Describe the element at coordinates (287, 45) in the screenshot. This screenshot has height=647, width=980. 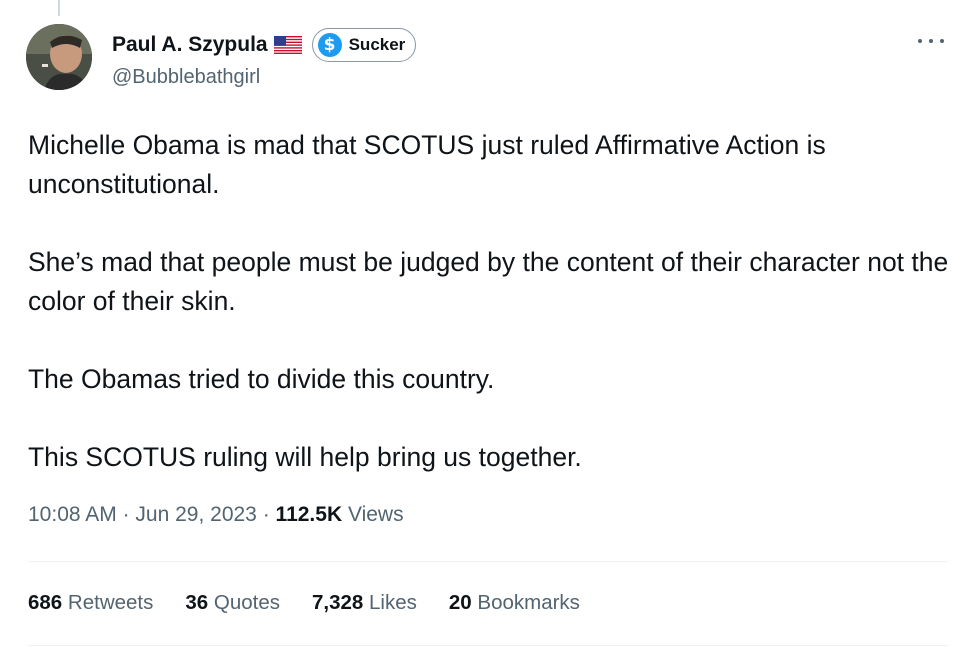
I see `us-flag-icon` at that location.